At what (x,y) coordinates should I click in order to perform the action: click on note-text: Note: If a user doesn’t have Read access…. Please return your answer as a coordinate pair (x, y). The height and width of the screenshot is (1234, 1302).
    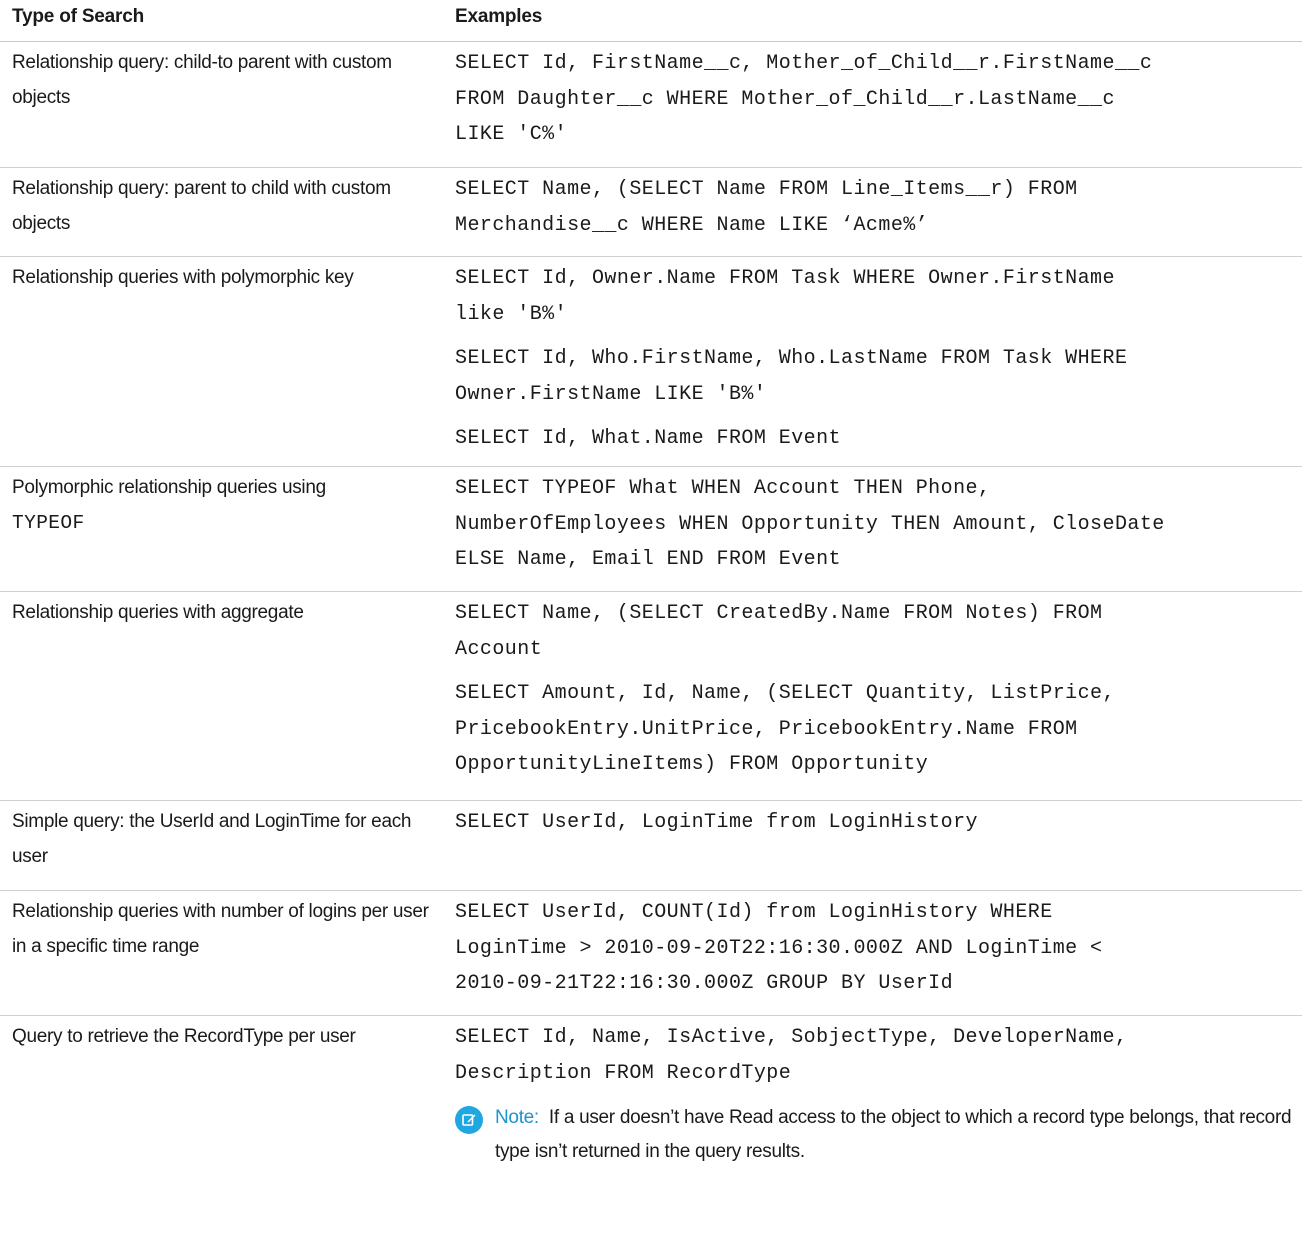
    Looking at the image, I should click on (895, 1135).